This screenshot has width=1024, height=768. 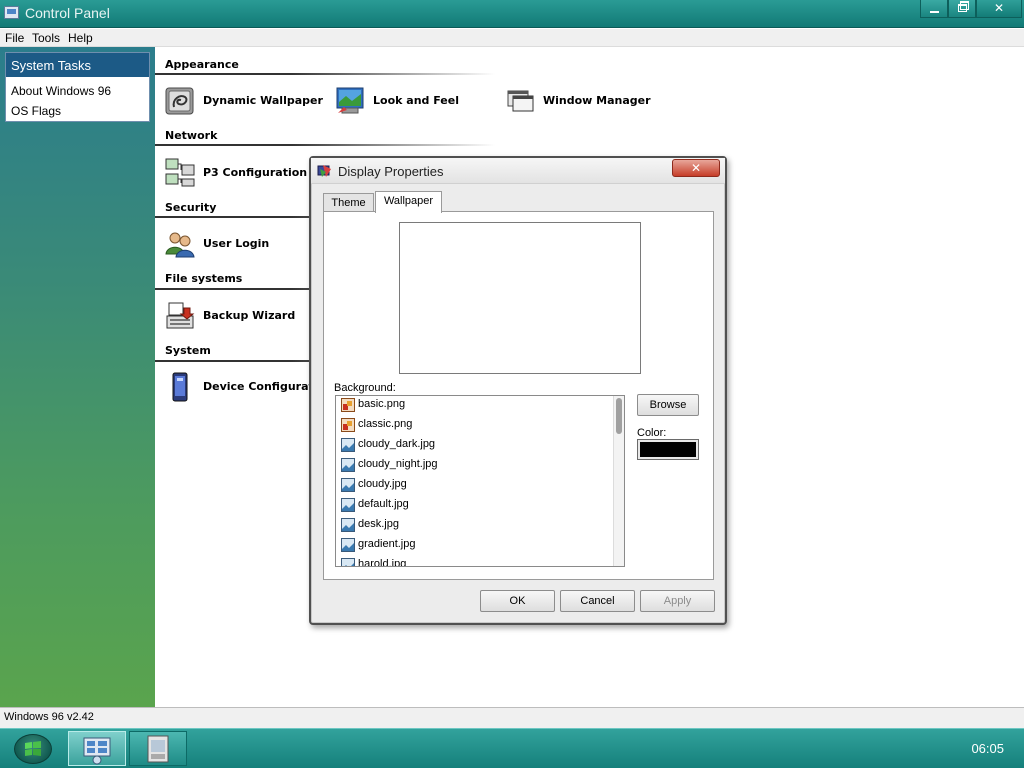 I want to click on window-title: Control Panel, so click(x=67, y=13).